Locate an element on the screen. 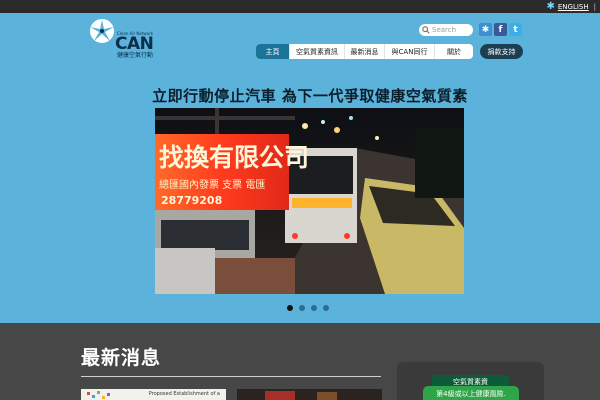 Image resolution: width=600 pixels, height=400 pixels. sign-phone-text: 28779208 is located at coordinates (191, 200).